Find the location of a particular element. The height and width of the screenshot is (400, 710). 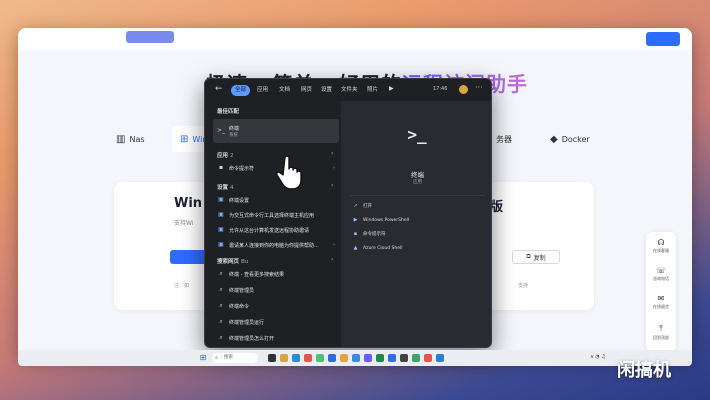

nas-icon: ▥ is located at coordinates (121, 139).